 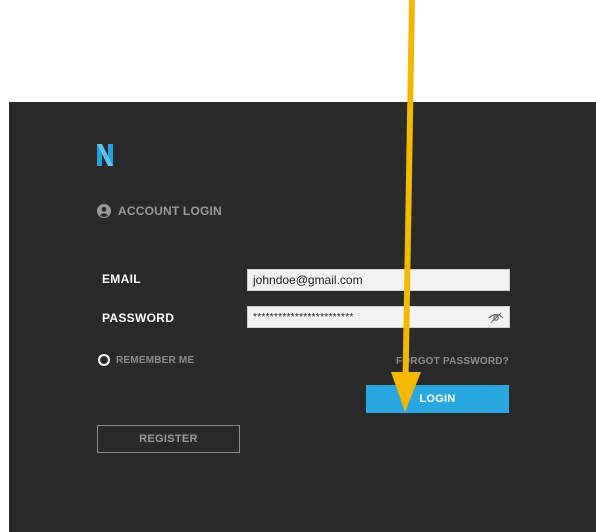 I want to click on user-circle-icon, so click(x=104, y=211).